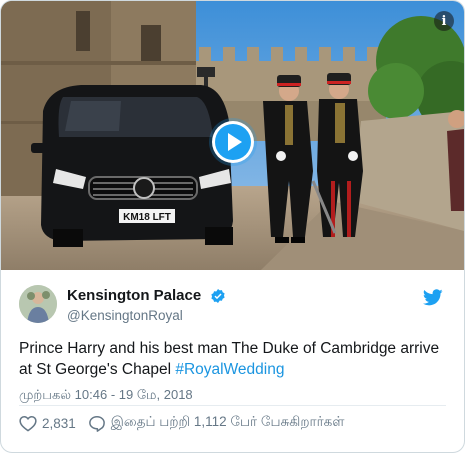 The image size is (465, 453). I want to click on play-triangle, so click(235, 142).